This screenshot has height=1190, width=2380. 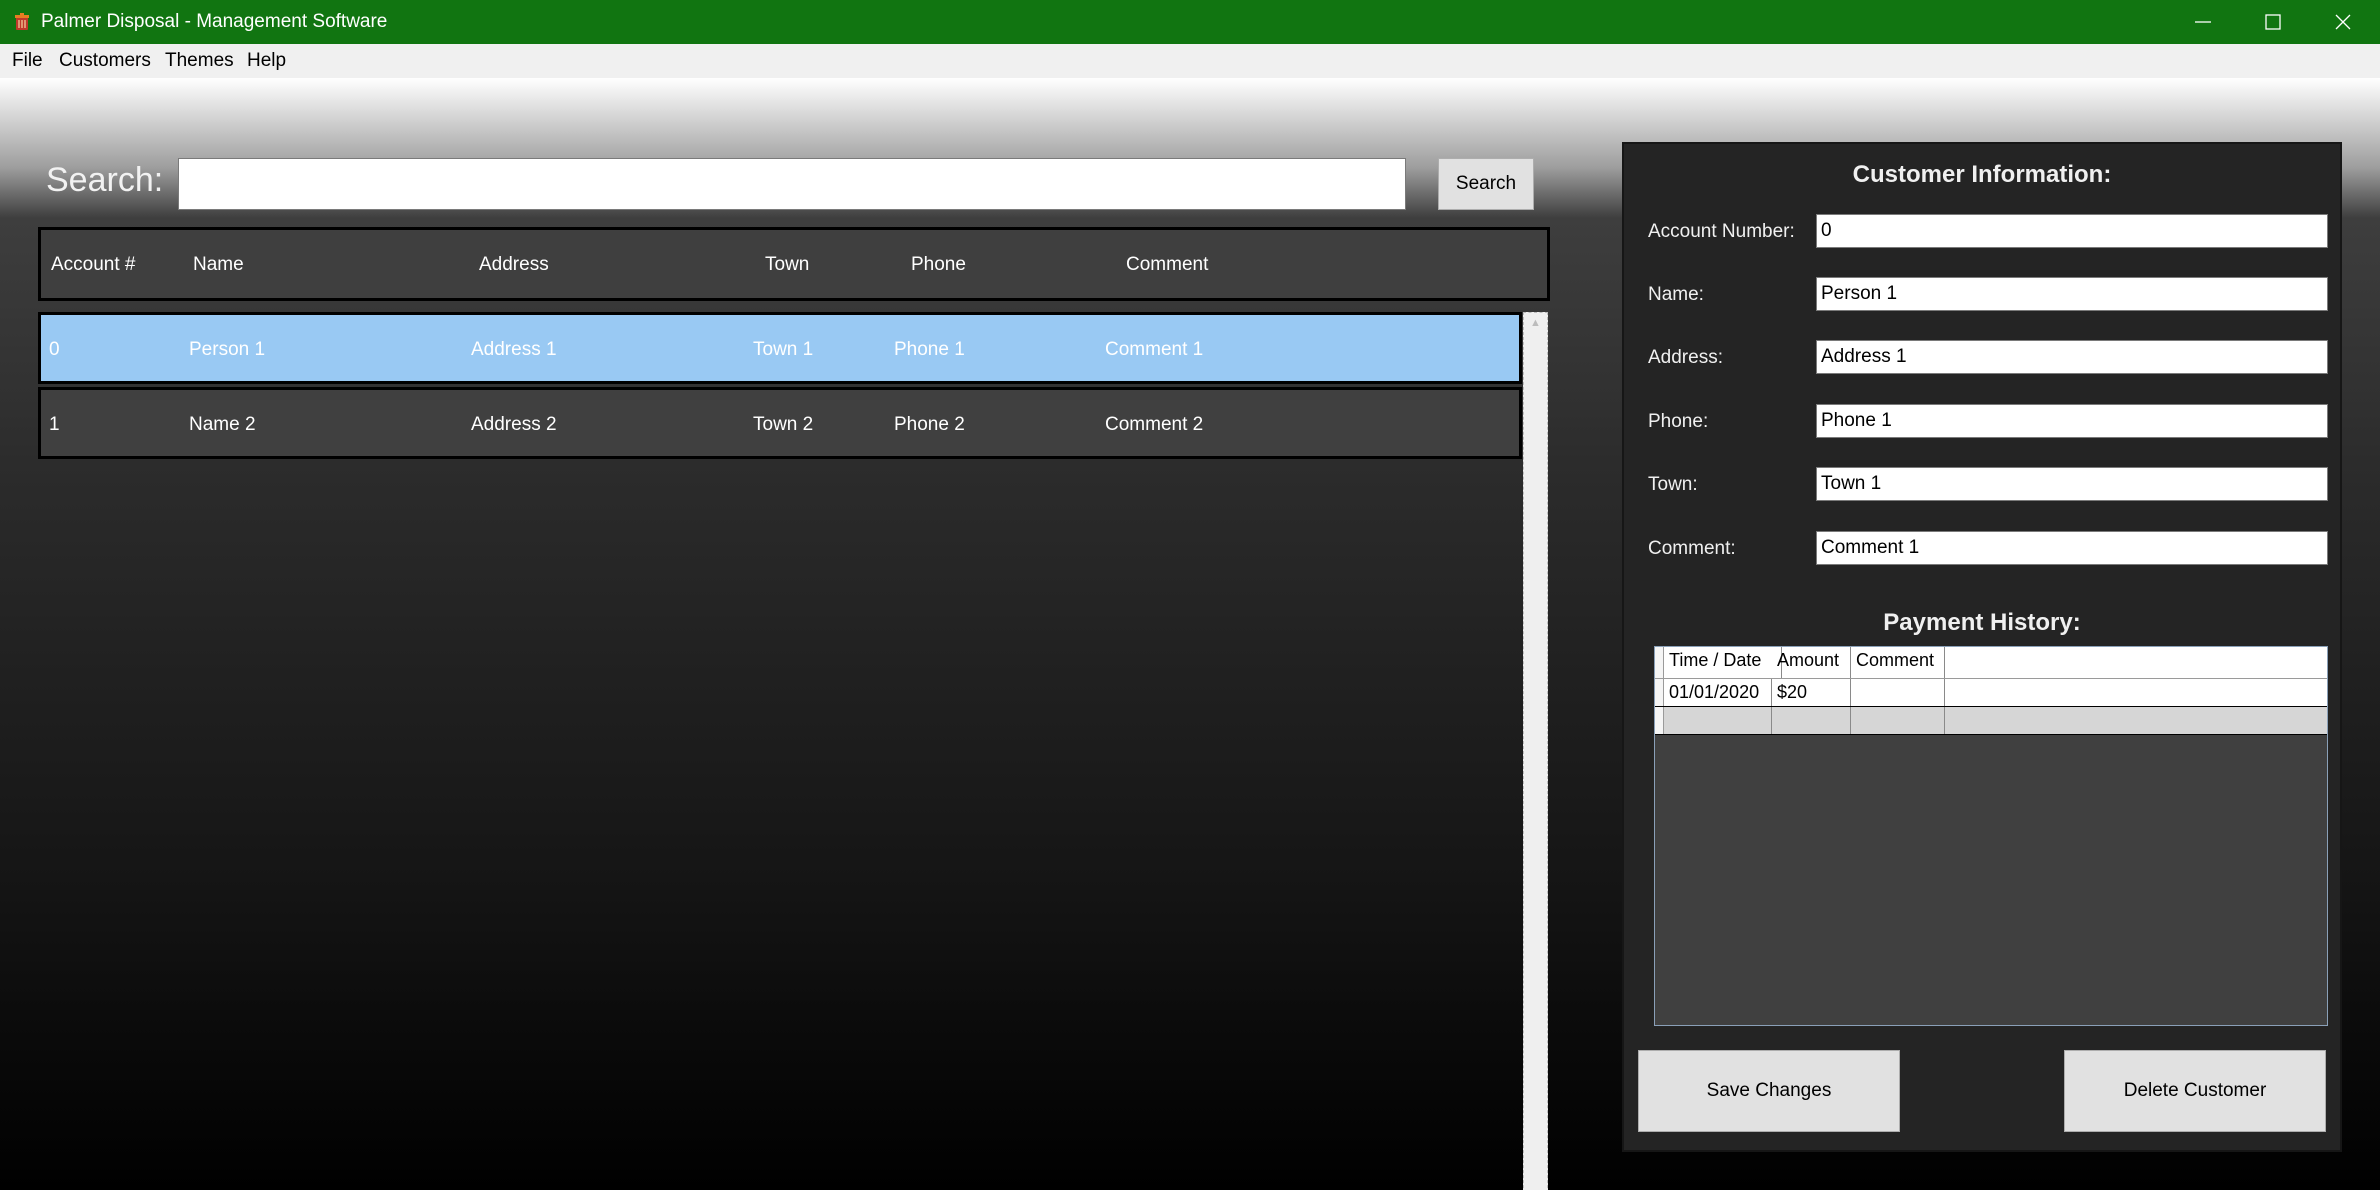 What do you see at coordinates (783, 424) in the screenshot?
I see `cell-town: Town 2` at bounding box center [783, 424].